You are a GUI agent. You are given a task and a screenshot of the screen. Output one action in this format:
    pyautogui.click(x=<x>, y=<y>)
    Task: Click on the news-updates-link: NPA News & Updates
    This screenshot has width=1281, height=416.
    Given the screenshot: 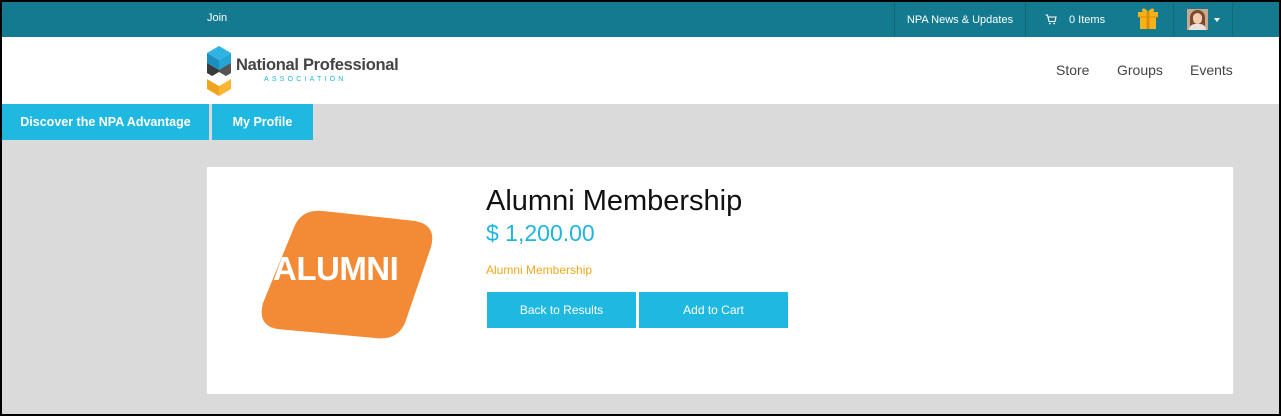 What is the action you would take?
    pyautogui.click(x=959, y=19)
    